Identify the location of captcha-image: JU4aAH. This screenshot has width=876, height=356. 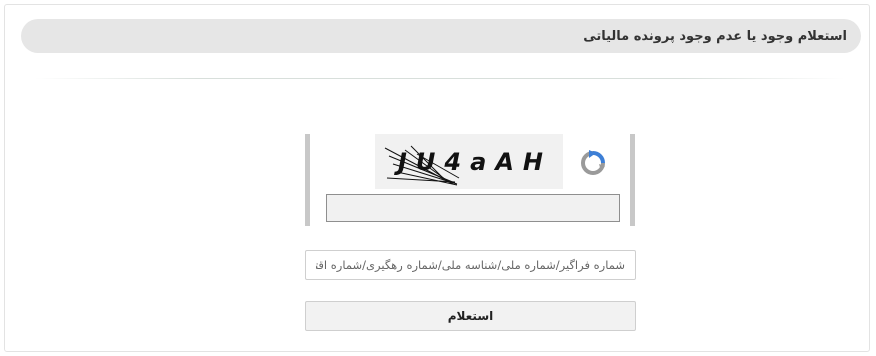
(469, 161).